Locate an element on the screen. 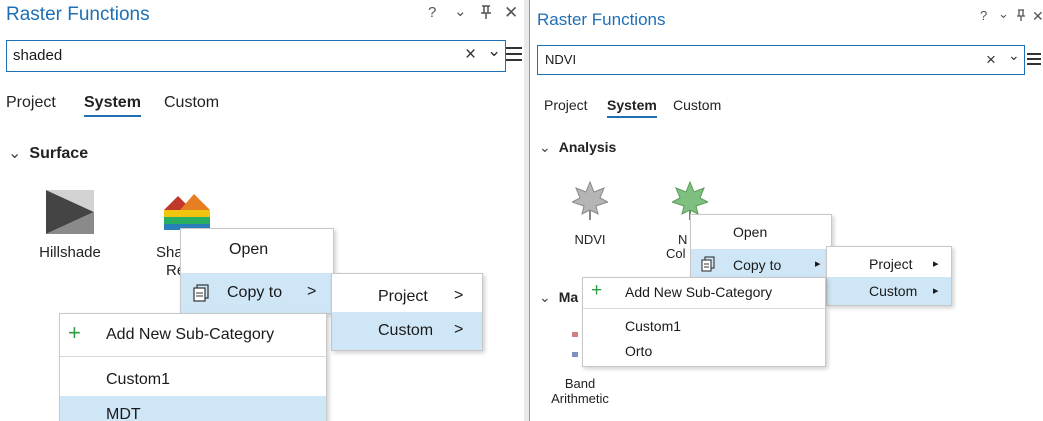 This screenshot has height=421, width=1043. category-surface-header: ⌄ Surface is located at coordinates (48, 153).